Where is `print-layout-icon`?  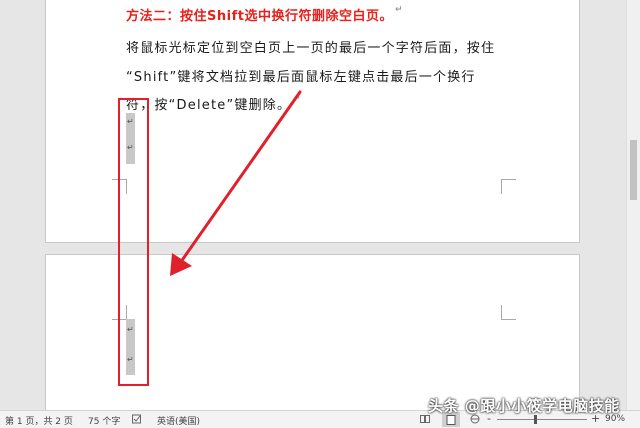
print-layout-icon is located at coordinates (451, 420).